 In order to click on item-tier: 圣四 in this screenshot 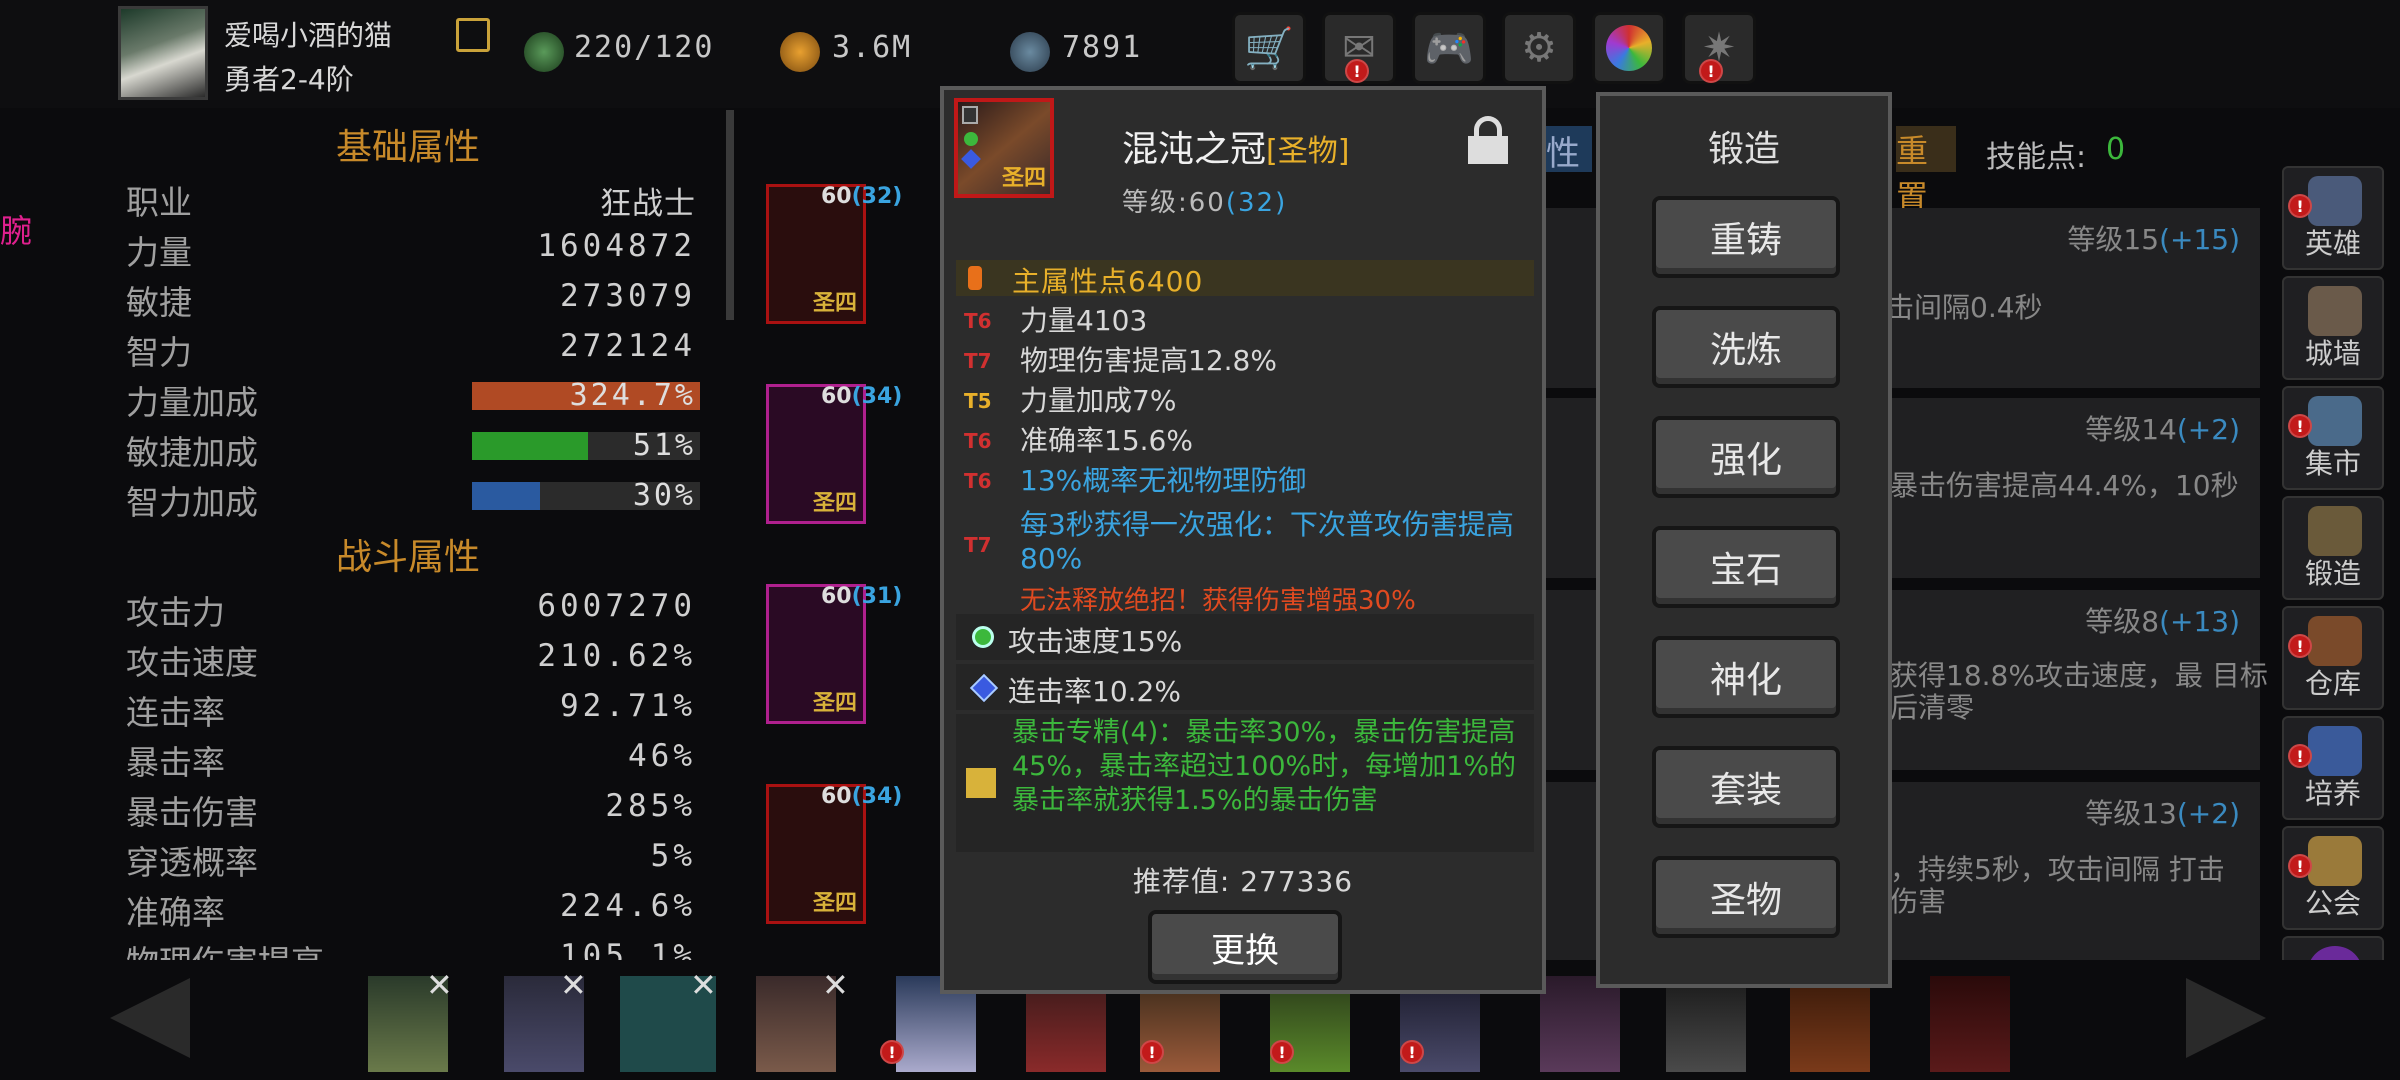, I will do `click(1023, 178)`.